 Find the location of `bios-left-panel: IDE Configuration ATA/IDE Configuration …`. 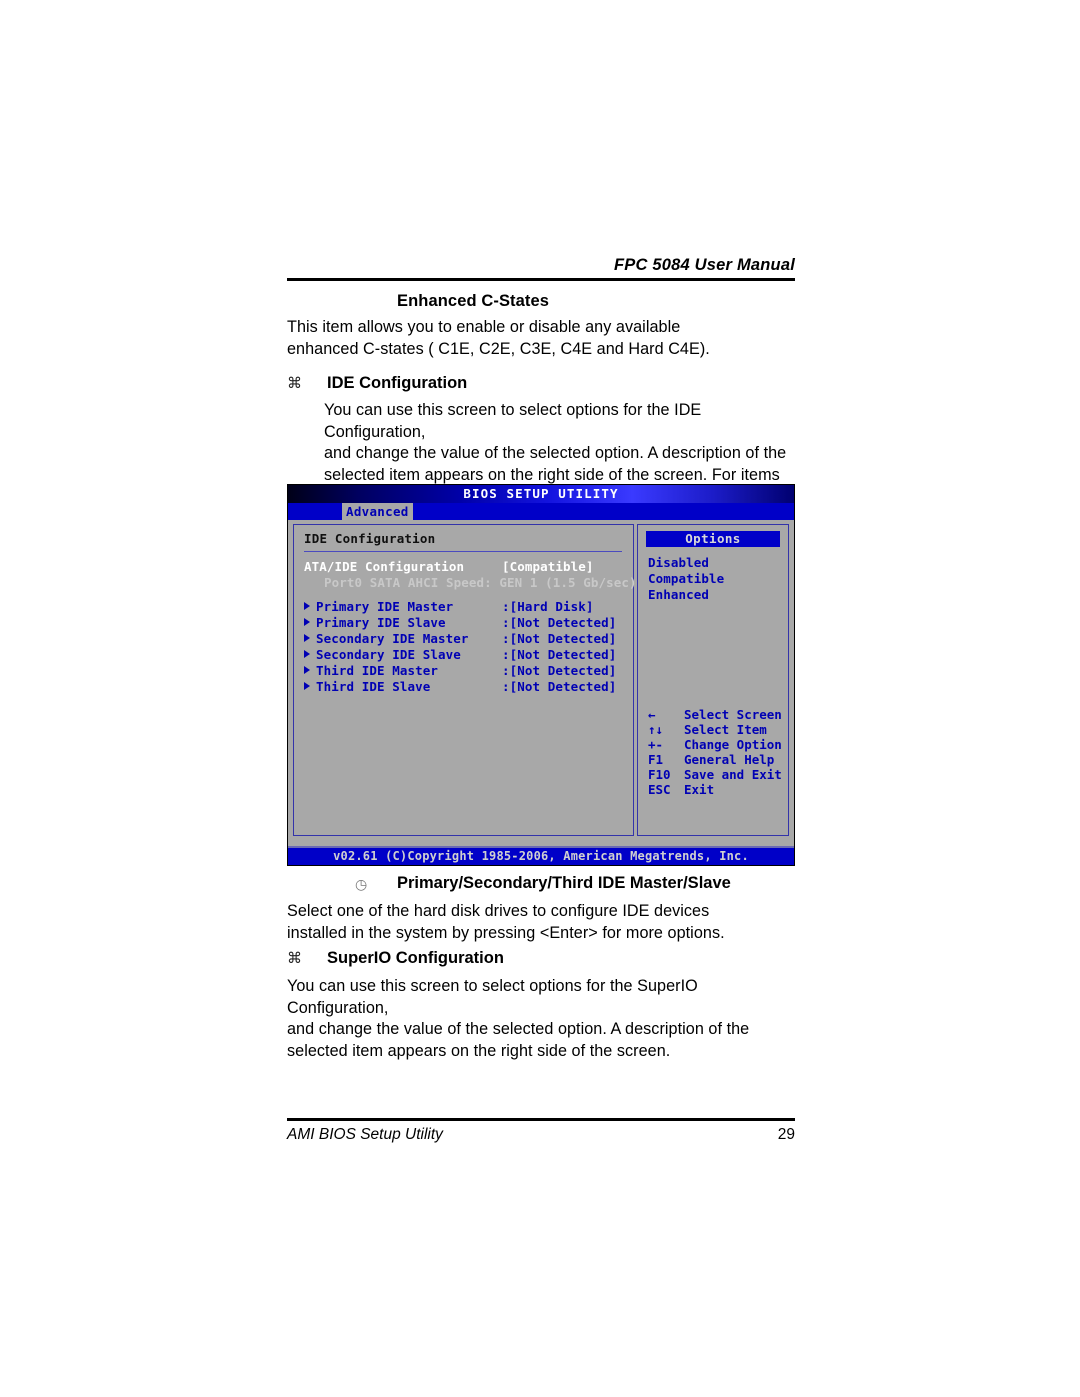

bios-left-panel: IDE Configuration ATA/IDE Configuration … is located at coordinates (465, 680).